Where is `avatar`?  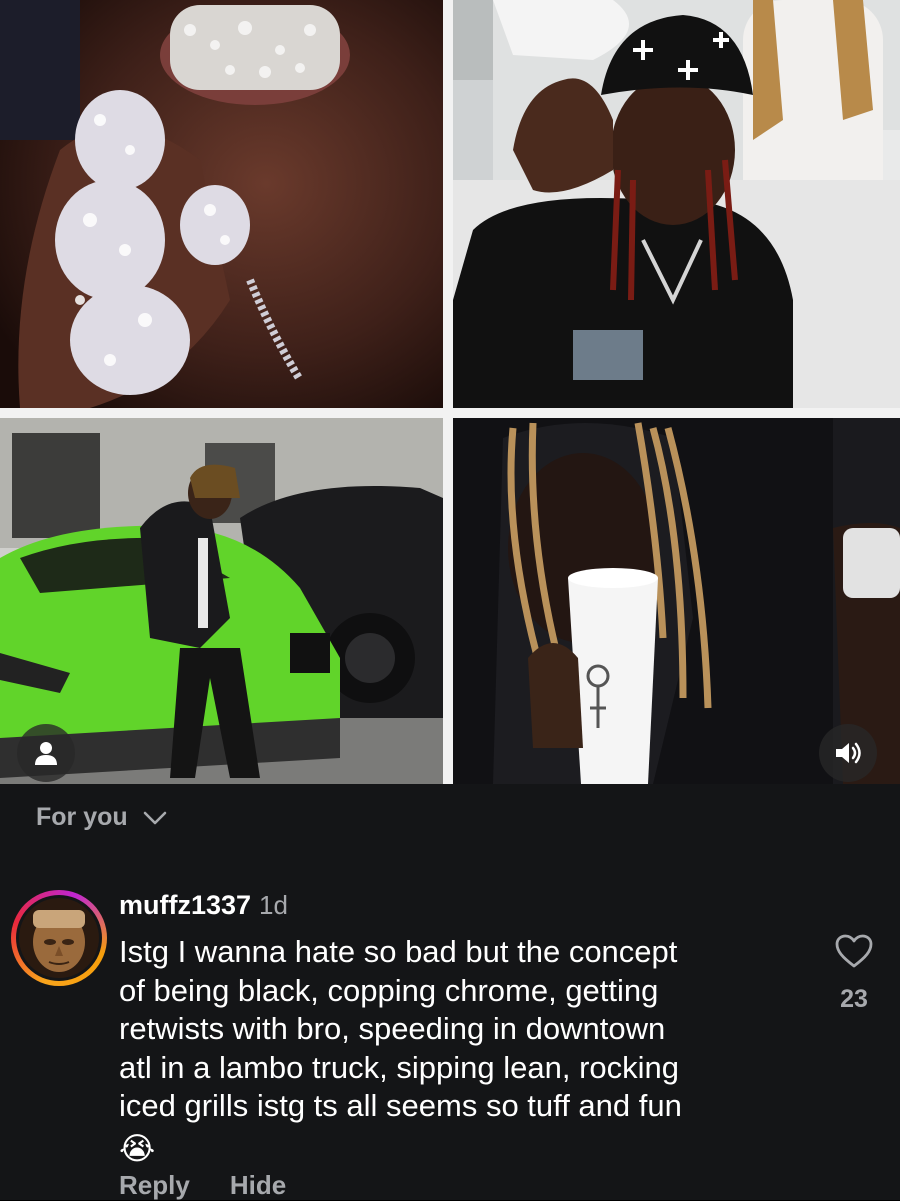
avatar is located at coordinates (59, 938).